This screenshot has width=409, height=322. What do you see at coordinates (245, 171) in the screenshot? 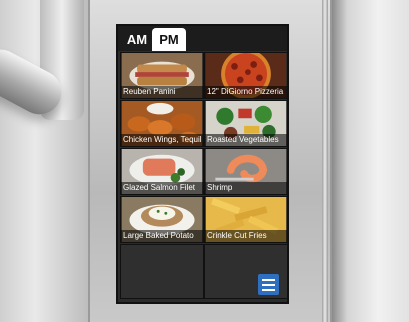
I see `menu-item-shrimp: Shrimp` at bounding box center [245, 171].